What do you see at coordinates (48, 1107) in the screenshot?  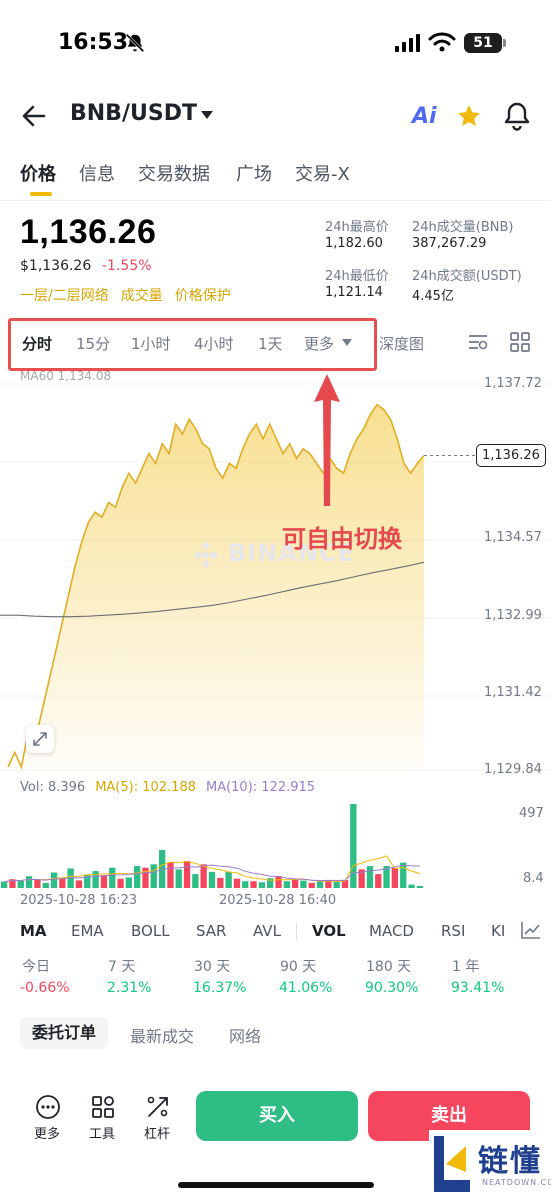 I see `more-dots-icon` at bounding box center [48, 1107].